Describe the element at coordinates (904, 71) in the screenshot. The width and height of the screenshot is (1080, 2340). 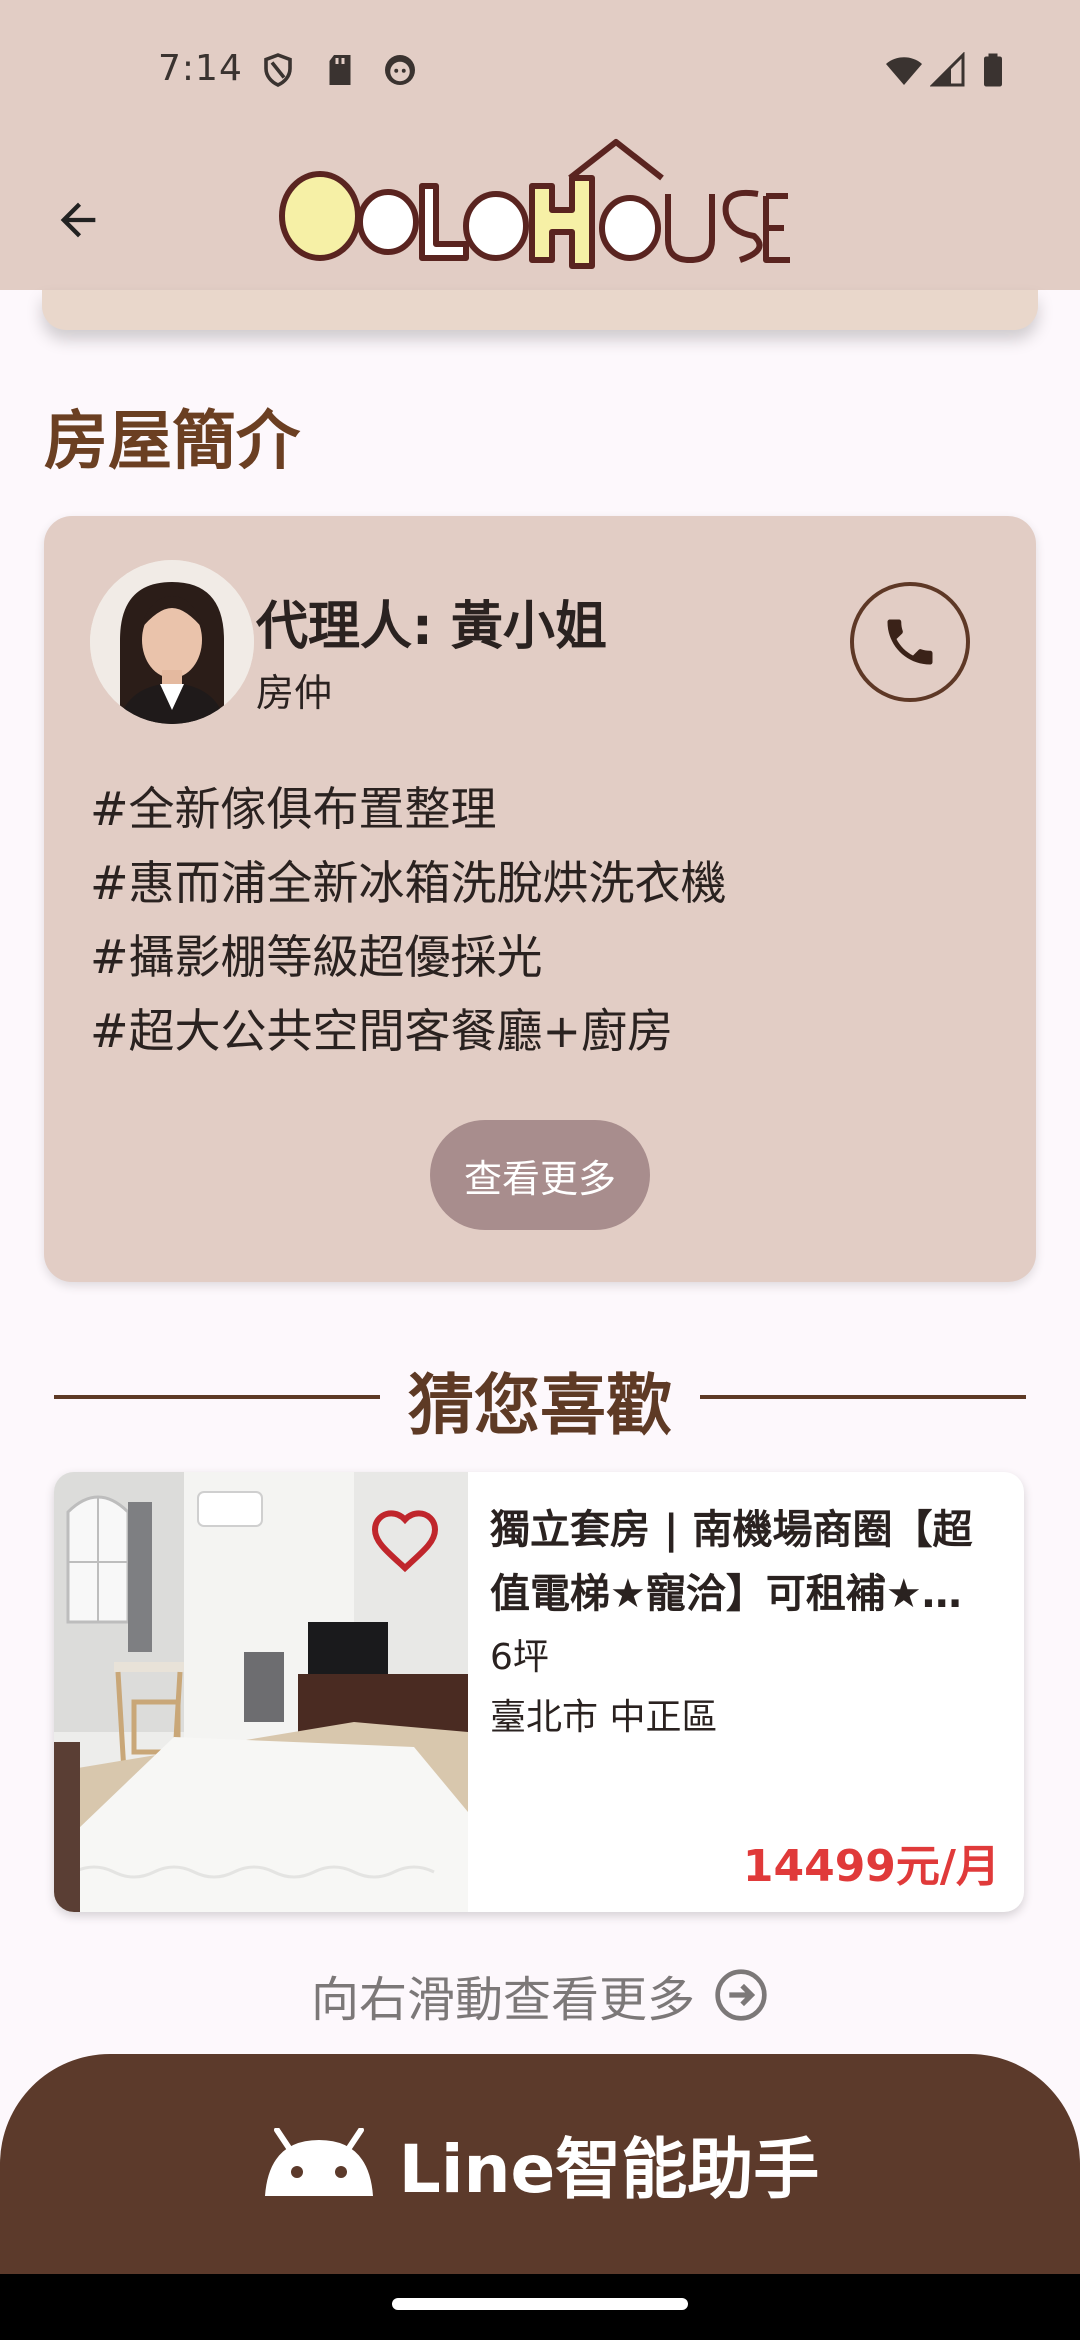
I see `wifi-icon` at that location.